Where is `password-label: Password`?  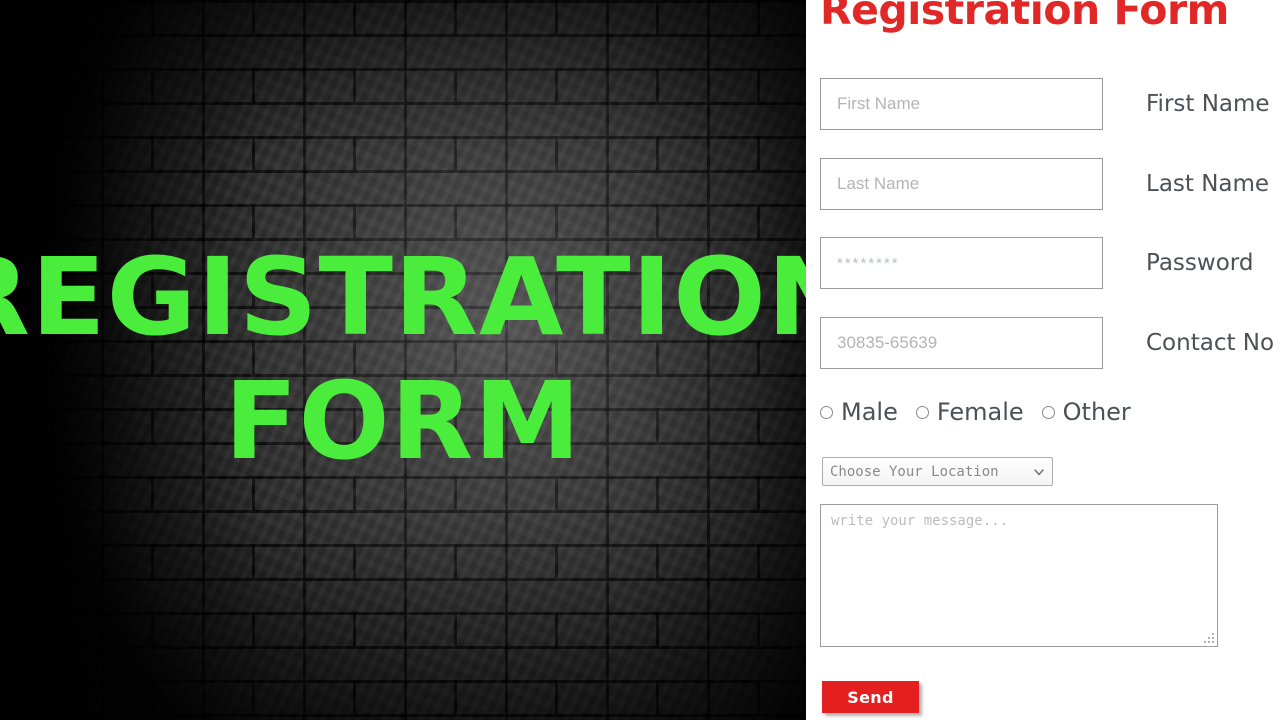
password-label: Password is located at coordinates (1200, 263).